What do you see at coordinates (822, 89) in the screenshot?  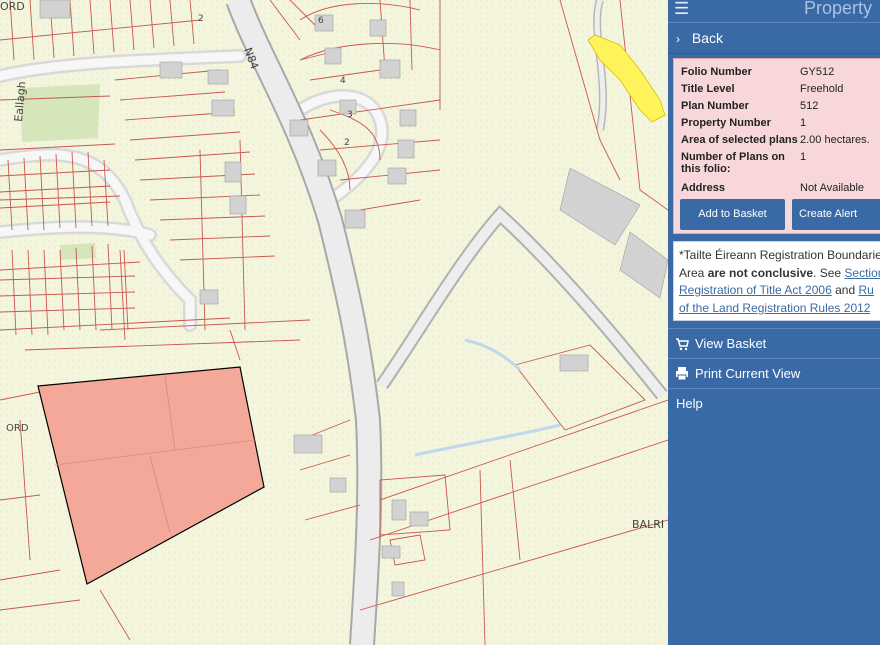 I see `folio-value: Freehold` at bounding box center [822, 89].